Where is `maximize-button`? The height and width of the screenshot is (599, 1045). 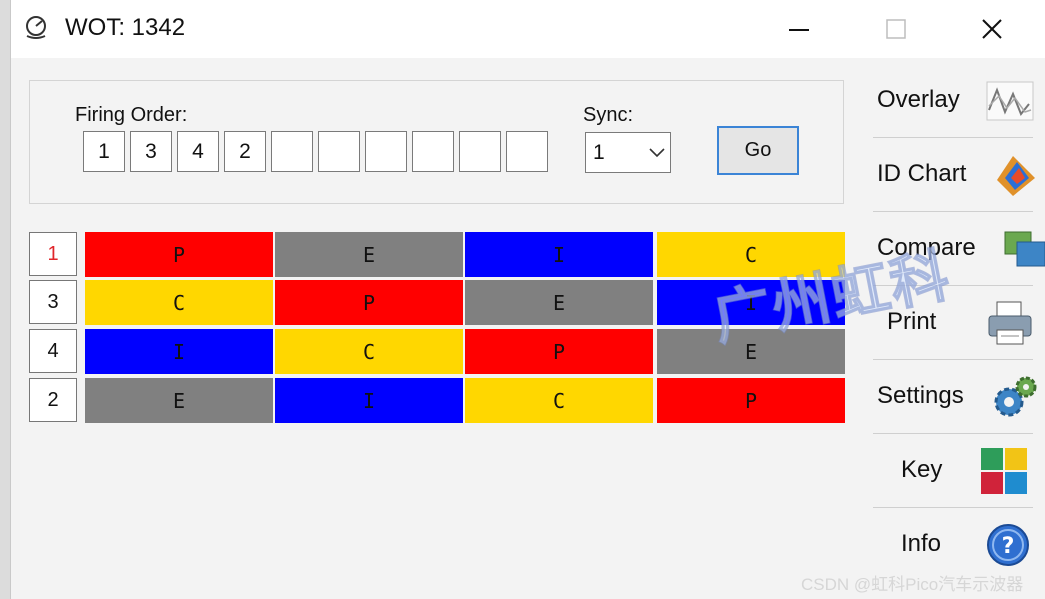 maximize-button is located at coordinates (896, 29).